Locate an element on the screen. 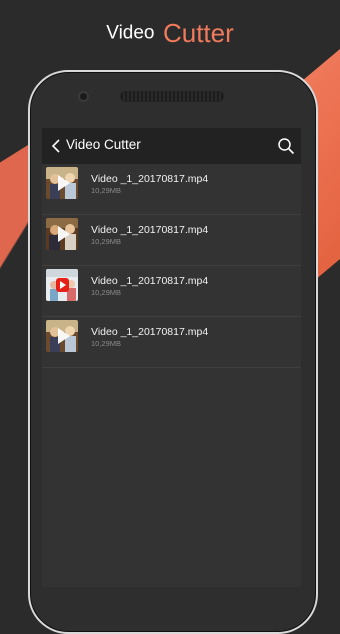 This screenshot has height=634, width=340. app-toolbar: Video Cutter is located at coordinates (171, 146).